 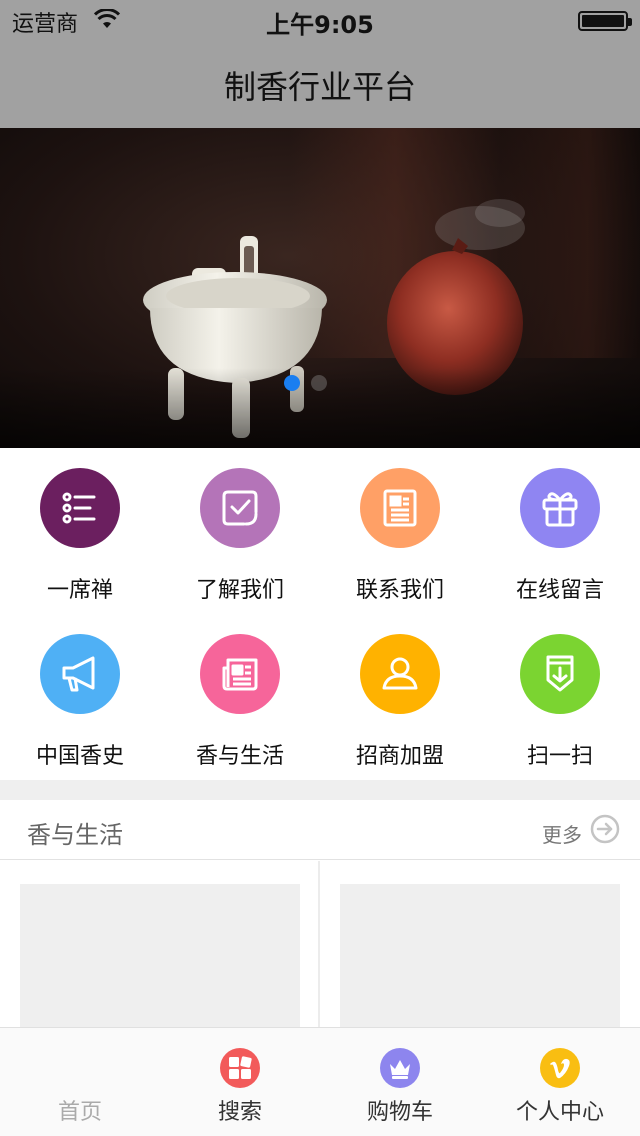 I want to click on menu-item-yixichan: 一席禅, so click(x=80, y=531).